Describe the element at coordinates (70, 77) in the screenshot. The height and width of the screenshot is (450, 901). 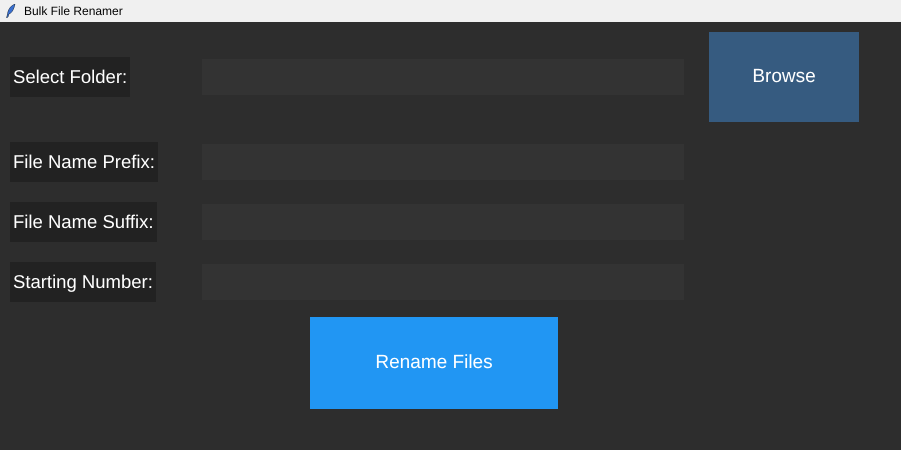
I see `field-label: Select Folder:` at that location.